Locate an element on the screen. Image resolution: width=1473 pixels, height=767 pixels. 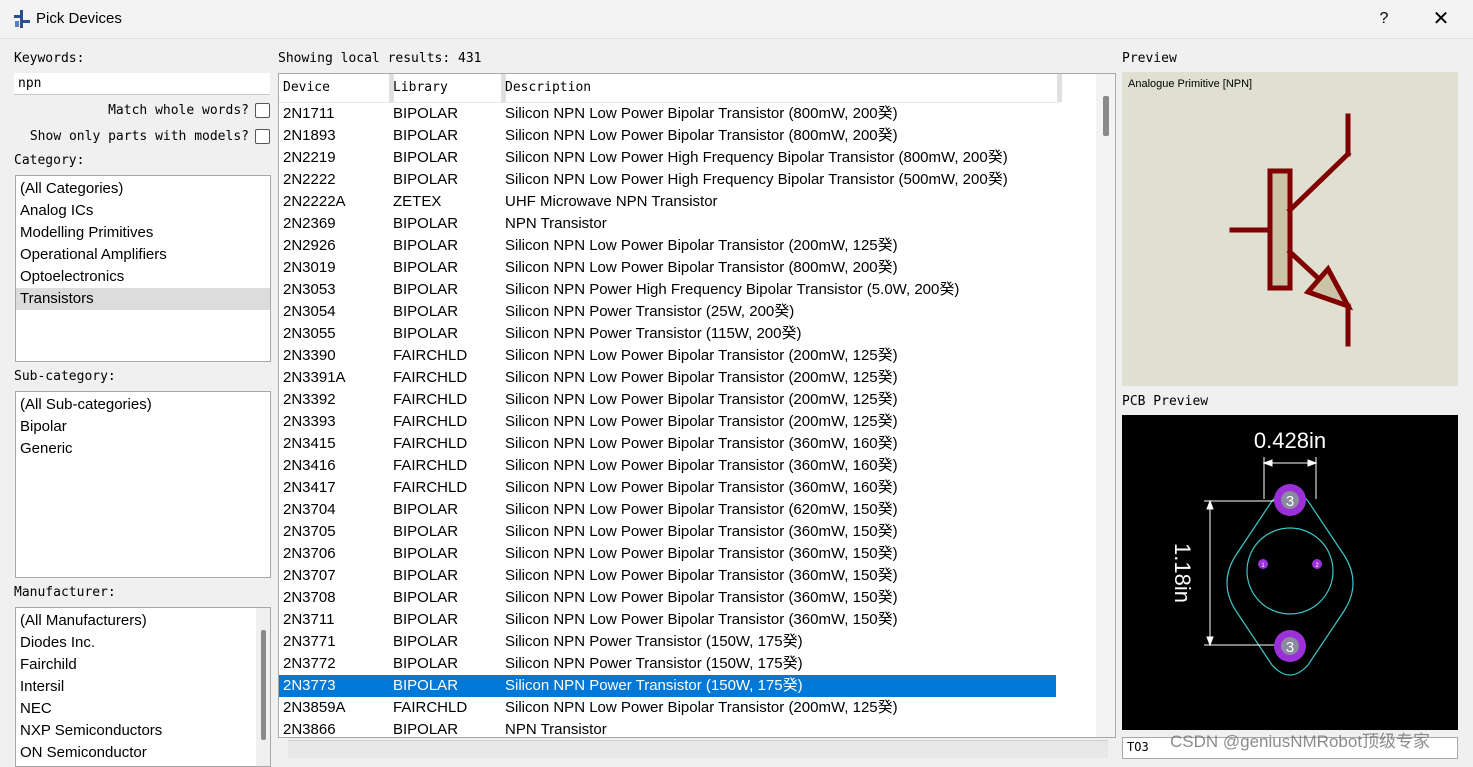
device-cell: 2N3392 is located at coordinates (309, 399).